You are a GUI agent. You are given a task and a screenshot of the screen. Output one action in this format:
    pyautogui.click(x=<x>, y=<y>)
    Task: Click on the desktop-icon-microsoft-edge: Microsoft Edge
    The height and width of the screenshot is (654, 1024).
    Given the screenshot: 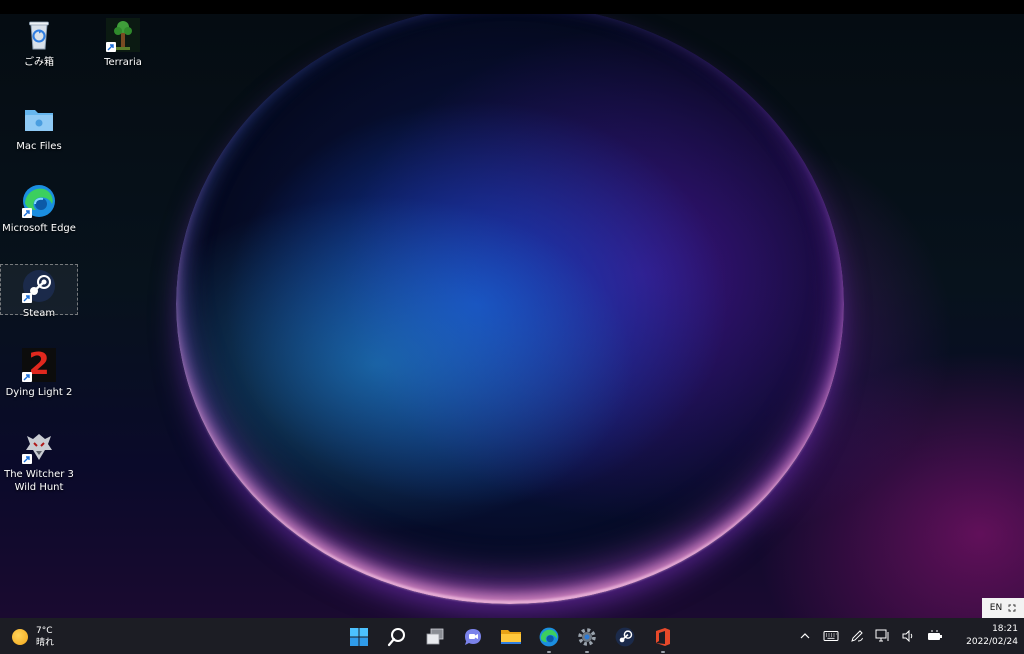 What is the action you would take?
    pyautogui.click(x=39, y=209)
    